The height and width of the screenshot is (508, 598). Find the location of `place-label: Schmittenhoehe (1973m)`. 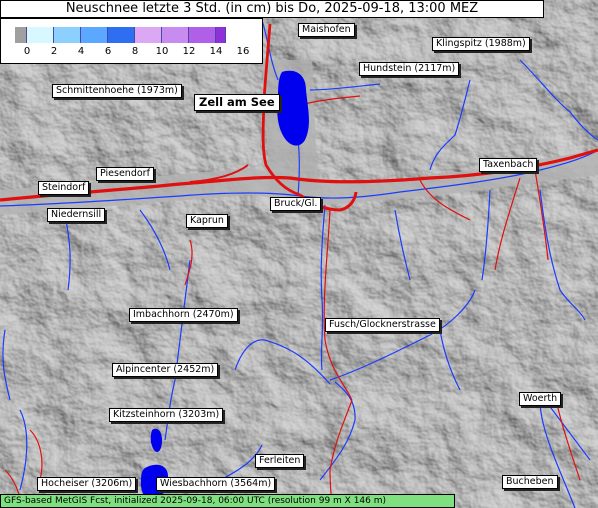

place-label: Schmittenhoehe (1973m) is located at coordinates (117, 91).